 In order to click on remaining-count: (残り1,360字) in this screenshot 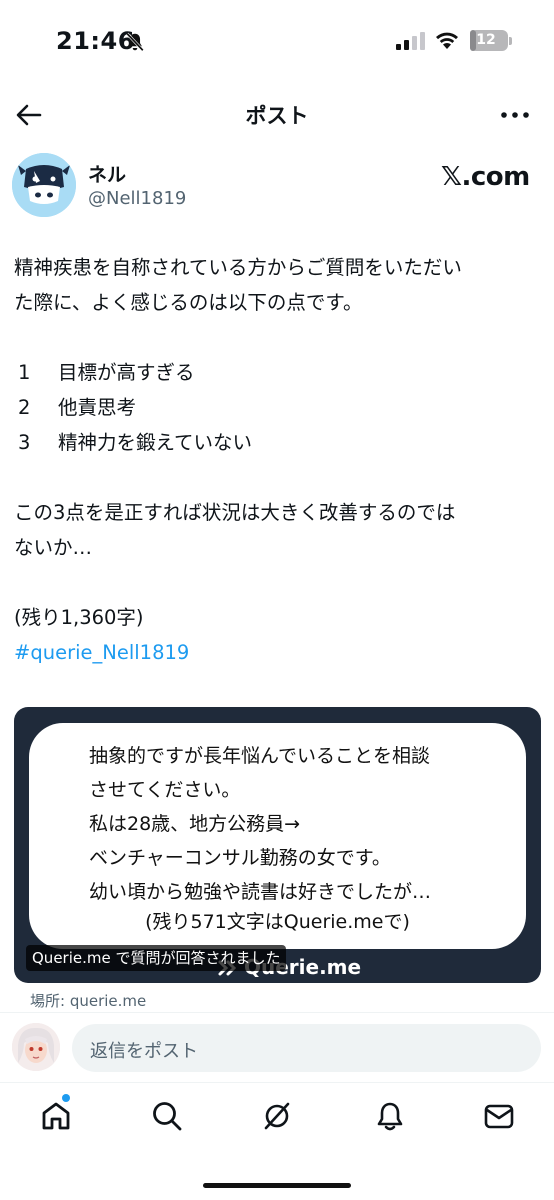, I will do `click(79, 617)`.